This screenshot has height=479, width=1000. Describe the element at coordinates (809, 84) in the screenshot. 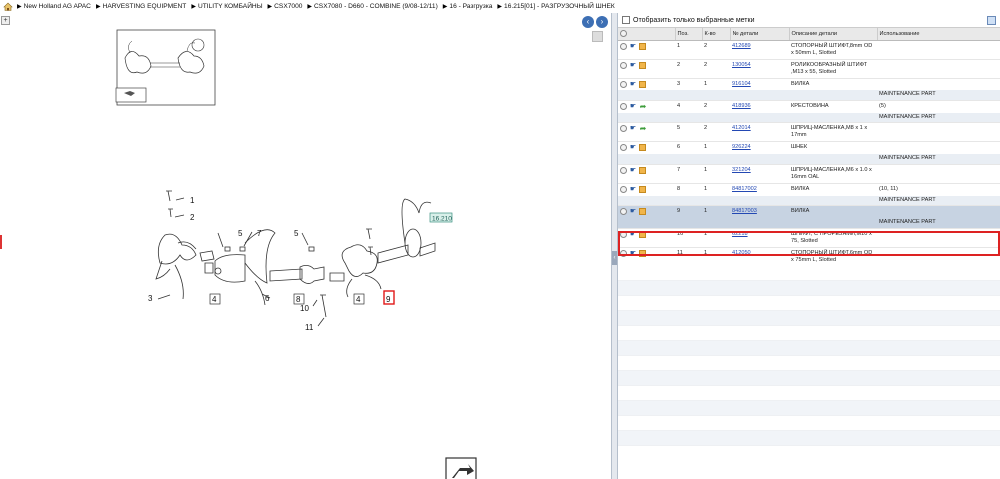

I see `table-row: ☛ 3 1 916104 ВИЛКА` at that location.